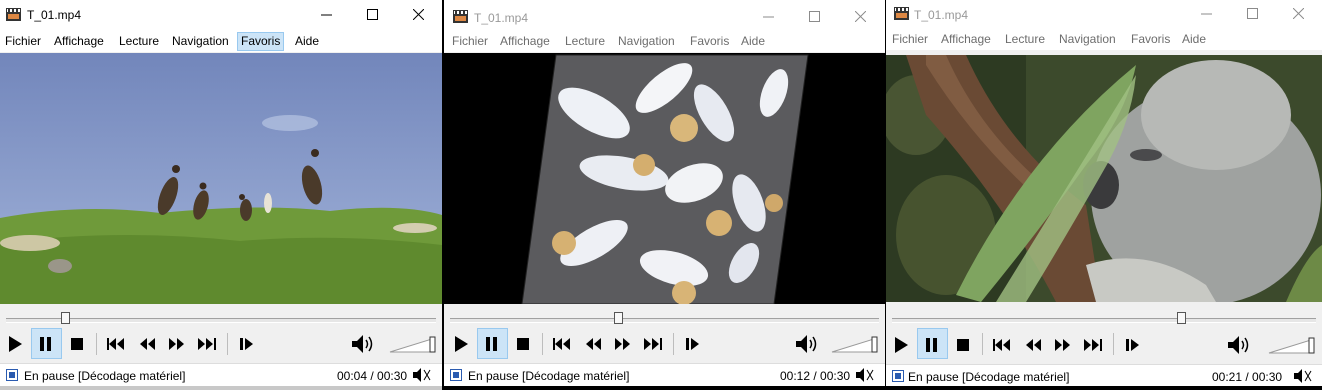 The width and height of the screenshot is (1322, 390). I want to click on stop-icon, so click(523, 344).